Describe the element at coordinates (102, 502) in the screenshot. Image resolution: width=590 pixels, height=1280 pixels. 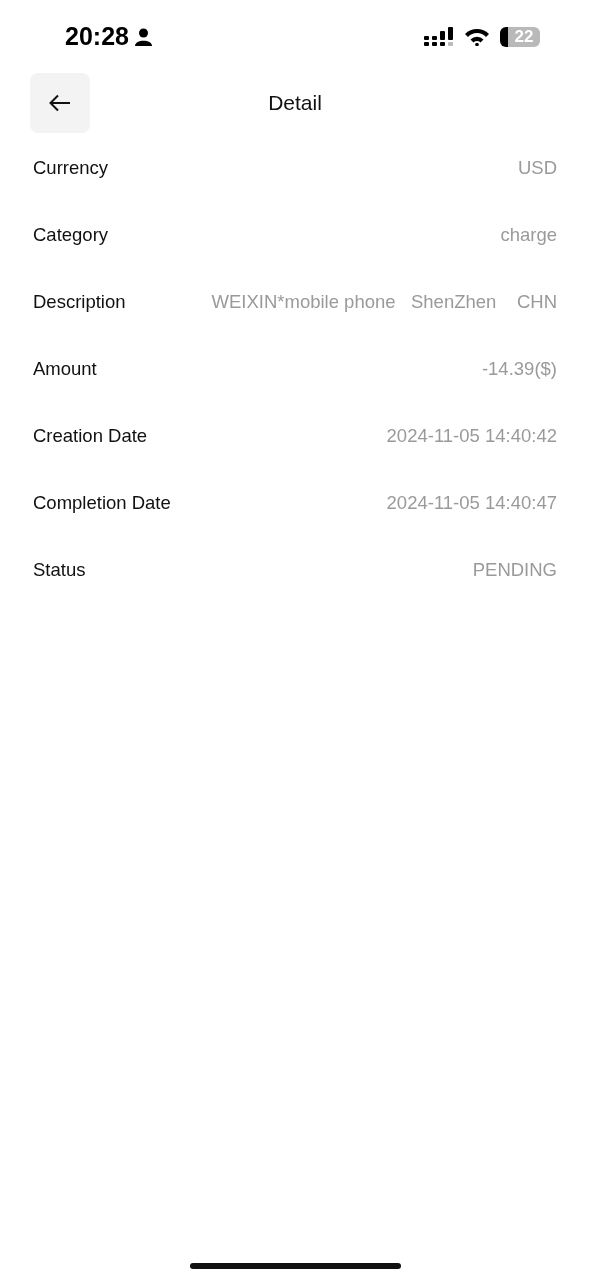
I see `field-label: Completion Date` at that location.